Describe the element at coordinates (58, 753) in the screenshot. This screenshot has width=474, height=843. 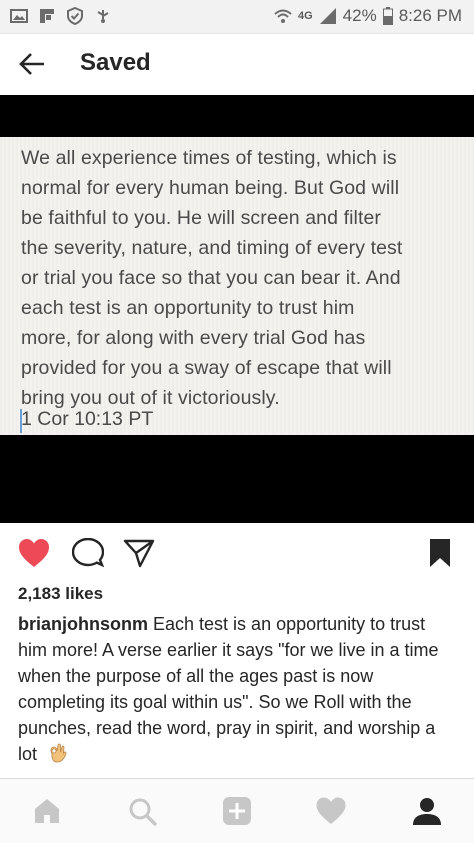
I see `ok-hand-emoji` at that location.